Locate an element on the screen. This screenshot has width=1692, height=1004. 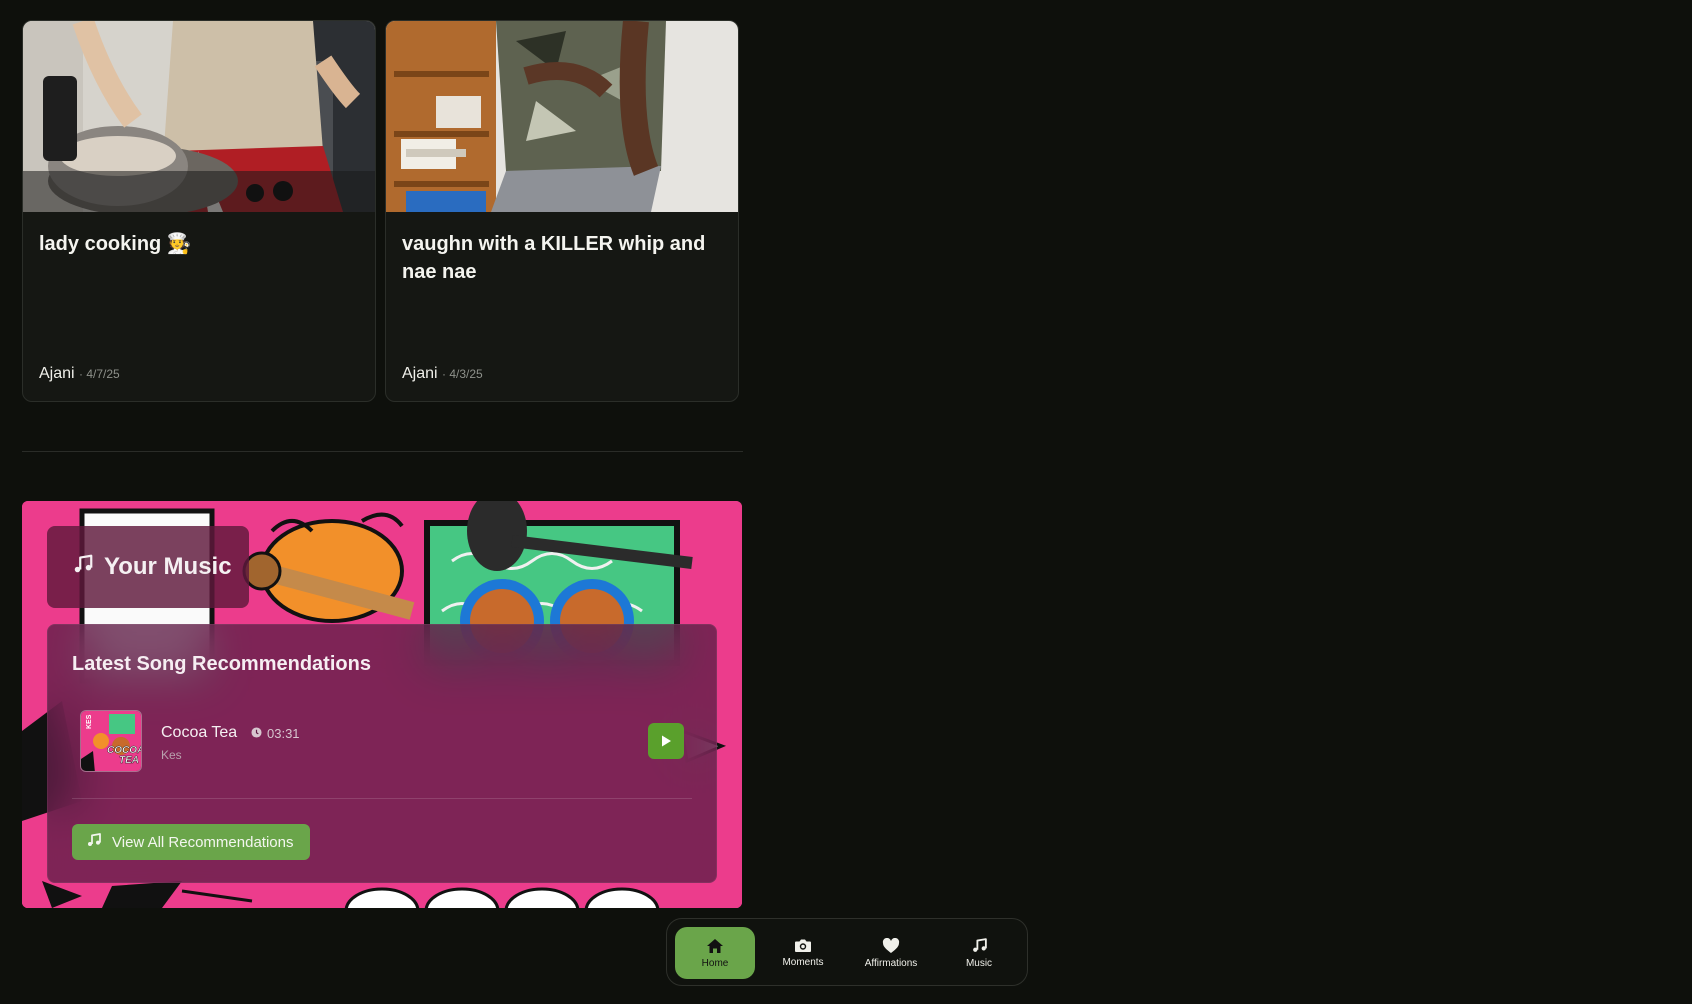
home-icon is located at coordinates (715, 945).